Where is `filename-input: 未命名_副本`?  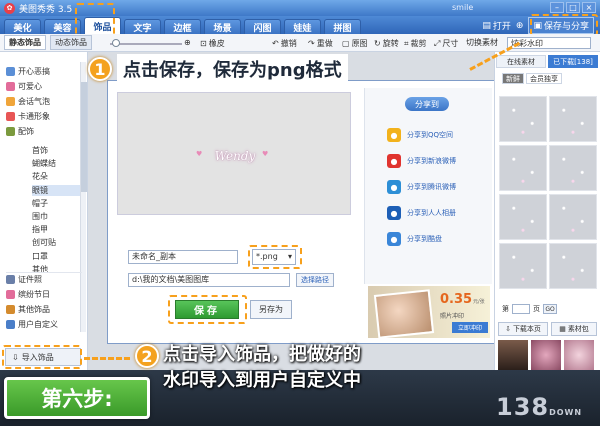 filename-input: 未命名_副本 is located at coordinates (183, 257).